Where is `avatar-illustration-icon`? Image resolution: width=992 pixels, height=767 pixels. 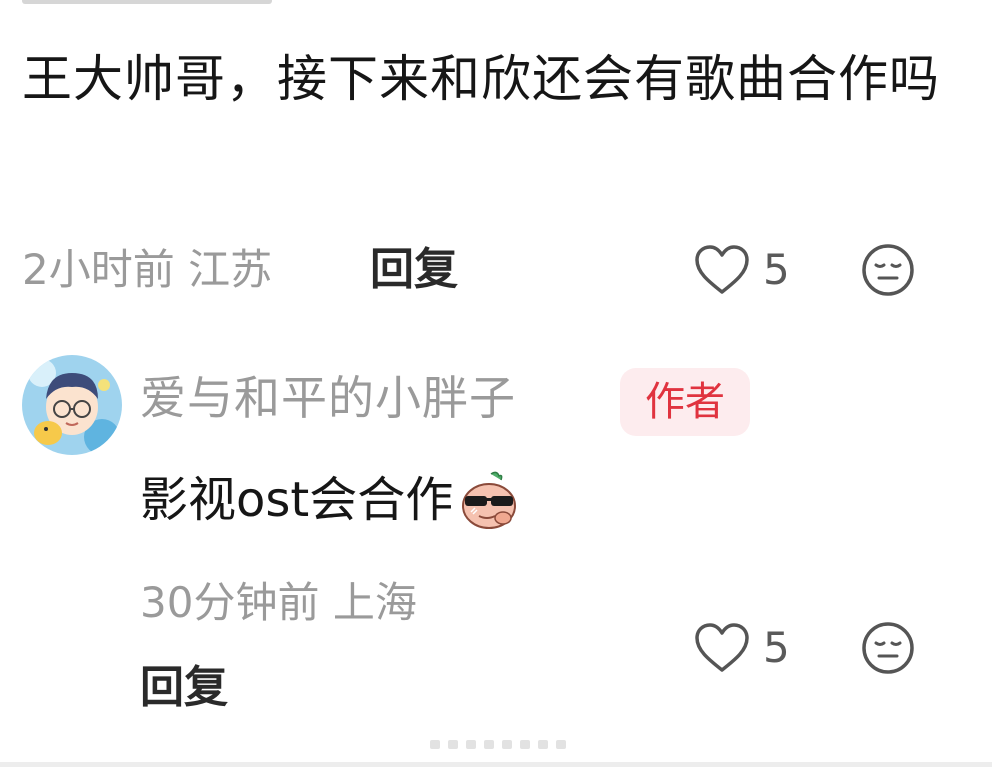
avatar-illustration-icon is located at coordinates (72, 405).